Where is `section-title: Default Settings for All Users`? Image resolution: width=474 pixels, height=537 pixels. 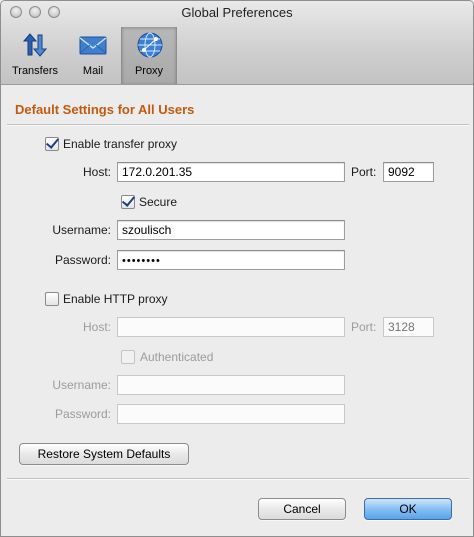
section-title: Default Settings for All Users is located at coordinates (105, 109).